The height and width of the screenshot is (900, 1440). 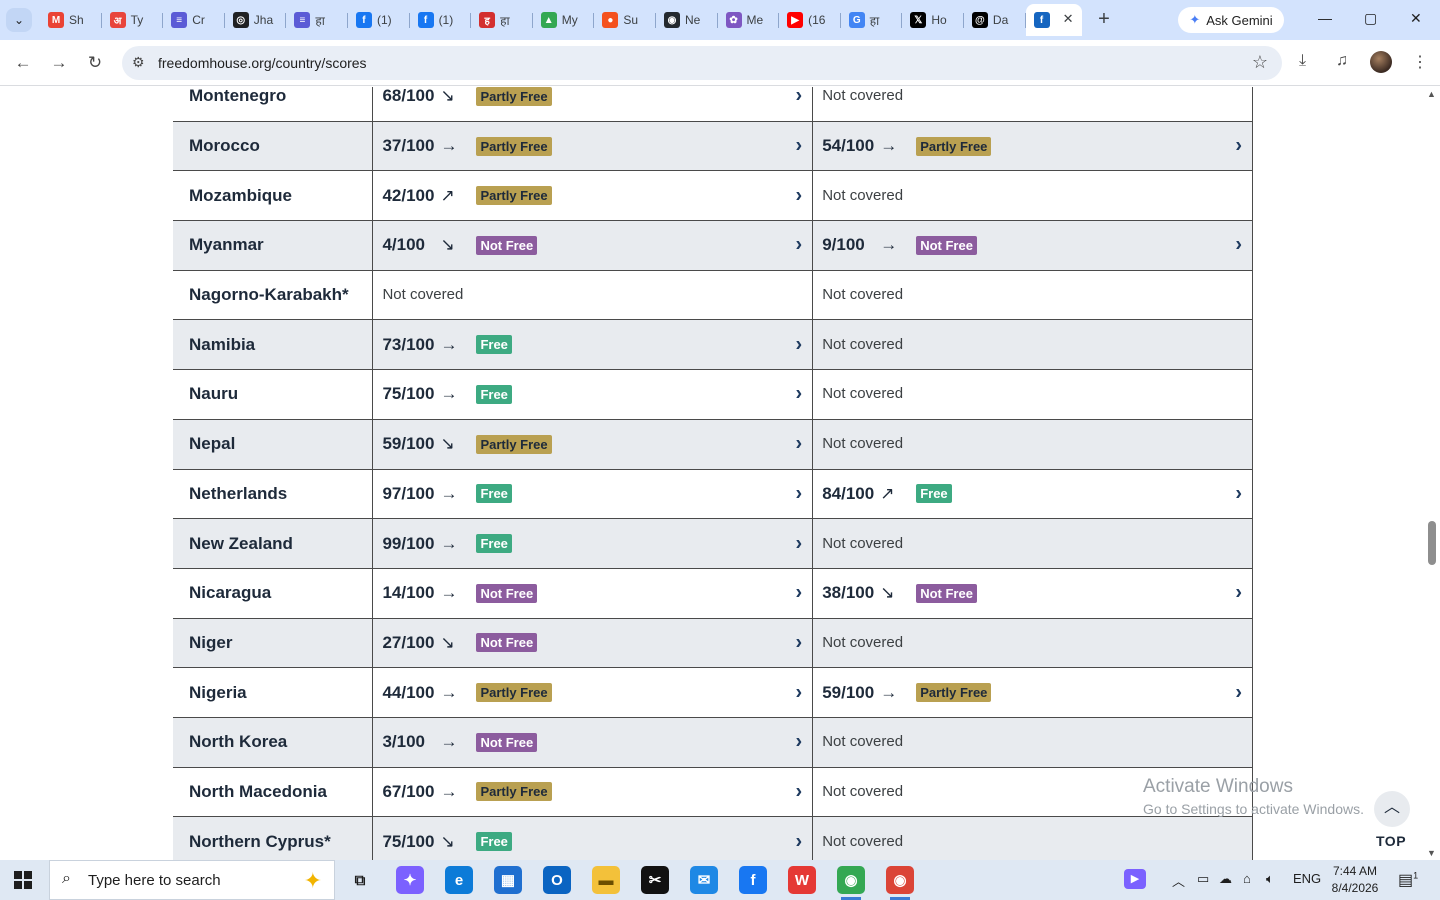 I want to click on maximize-button: ▢, so click(x=1370, y=18).